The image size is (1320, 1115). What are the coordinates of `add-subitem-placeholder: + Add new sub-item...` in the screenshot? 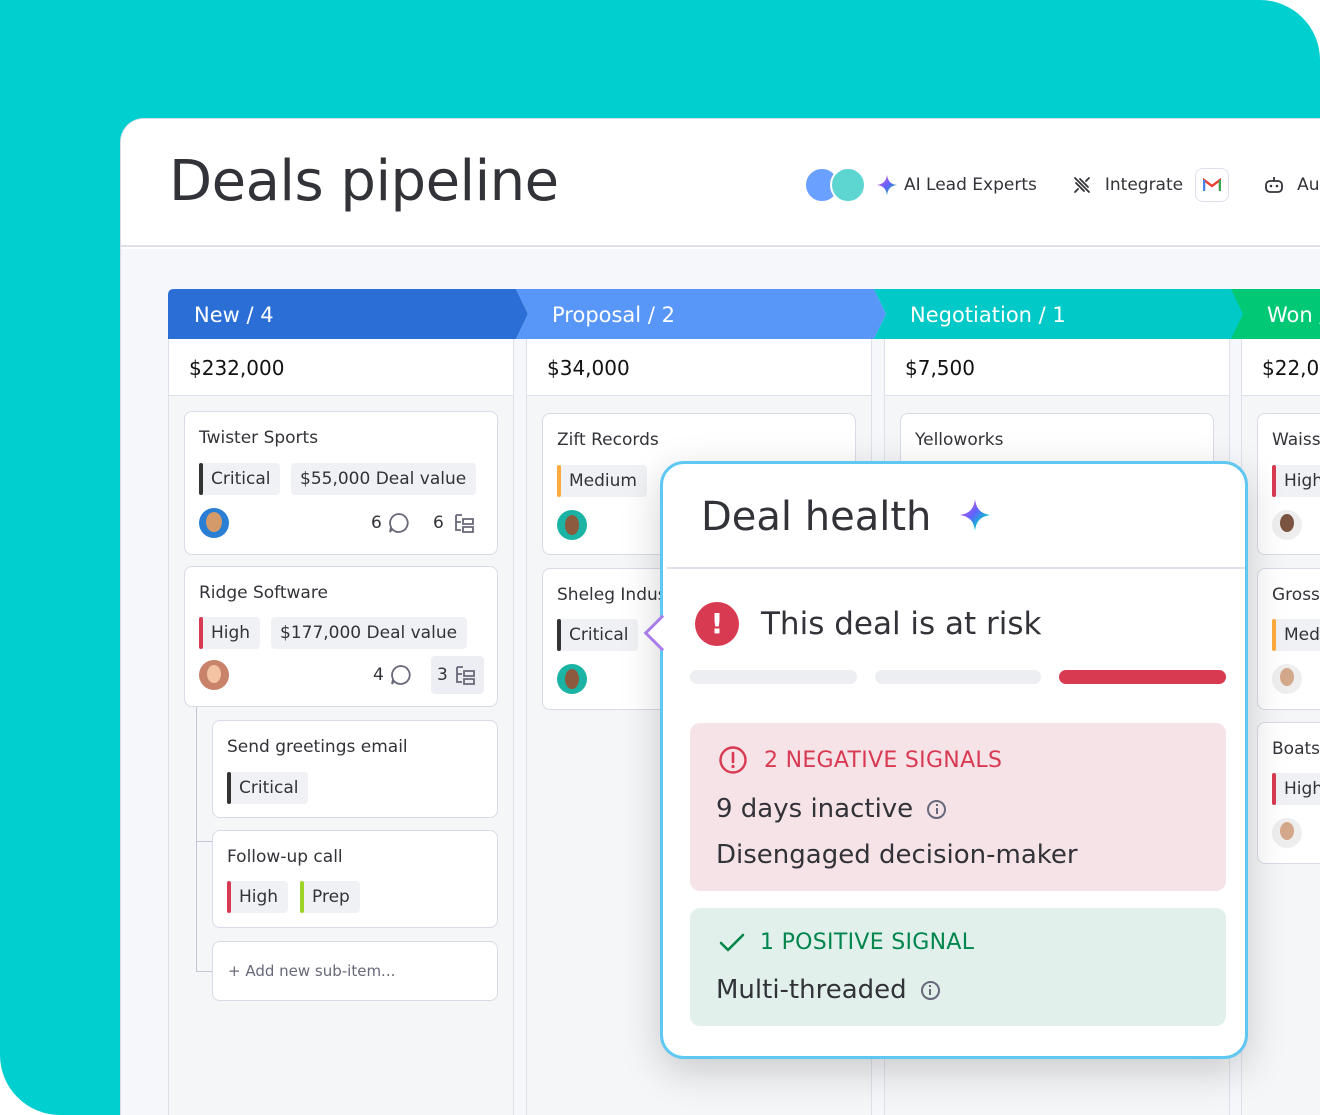 It's located at (312, 971).